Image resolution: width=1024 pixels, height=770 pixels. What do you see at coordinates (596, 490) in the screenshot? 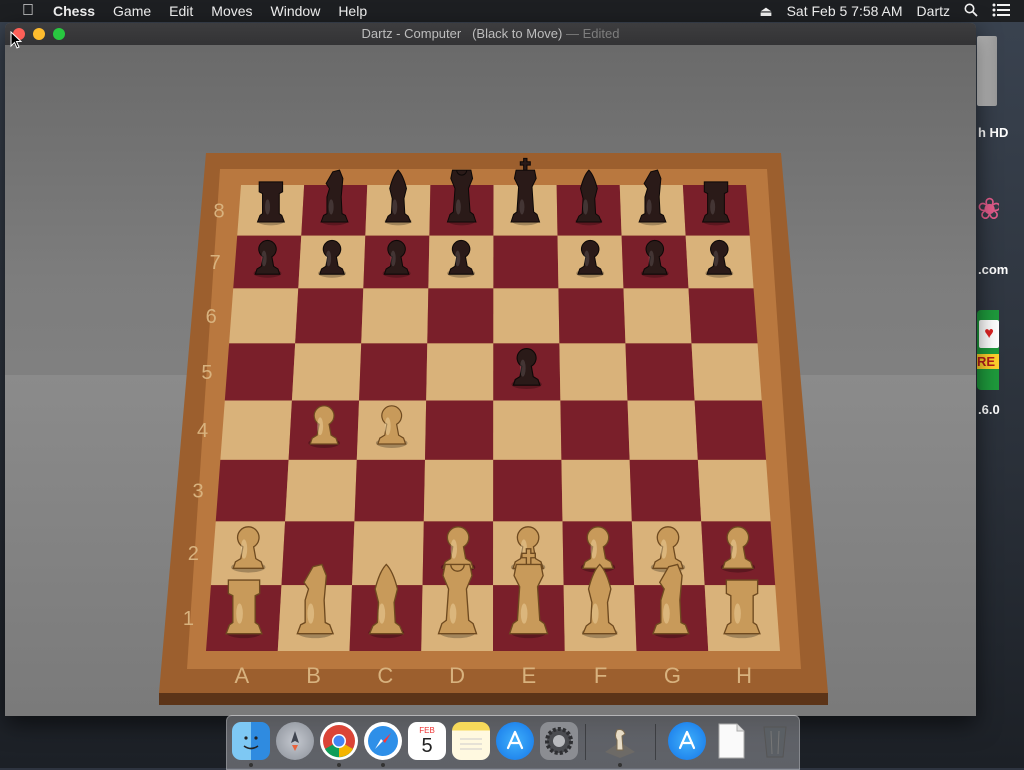
I see `board-square-f3` at bounding box center [596, 490].